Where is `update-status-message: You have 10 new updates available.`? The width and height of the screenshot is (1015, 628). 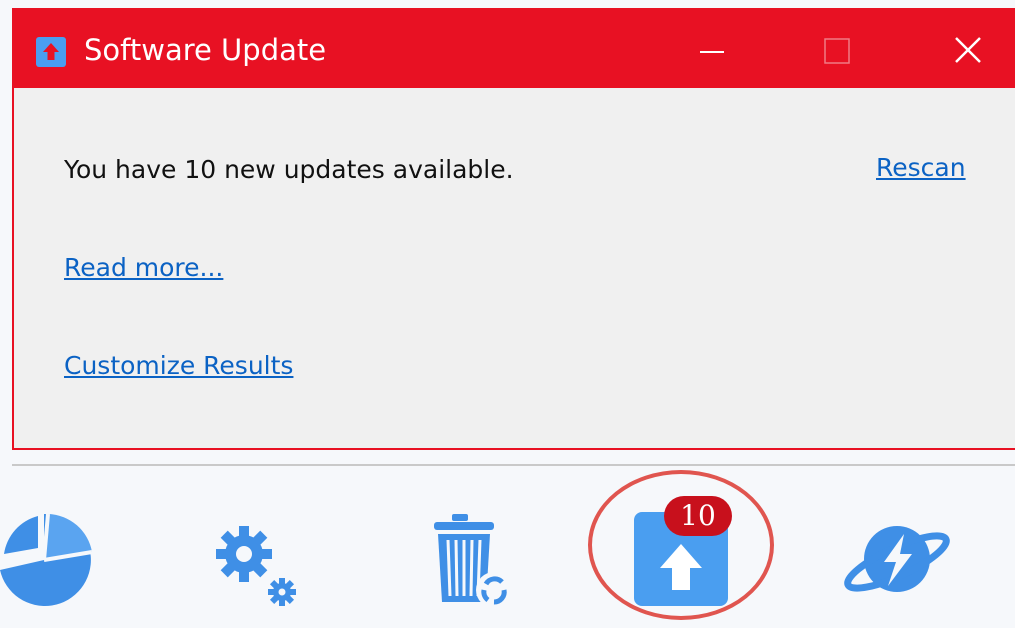 update-status-message: You have 10 new updates available. is located at coordinates (289, 169).